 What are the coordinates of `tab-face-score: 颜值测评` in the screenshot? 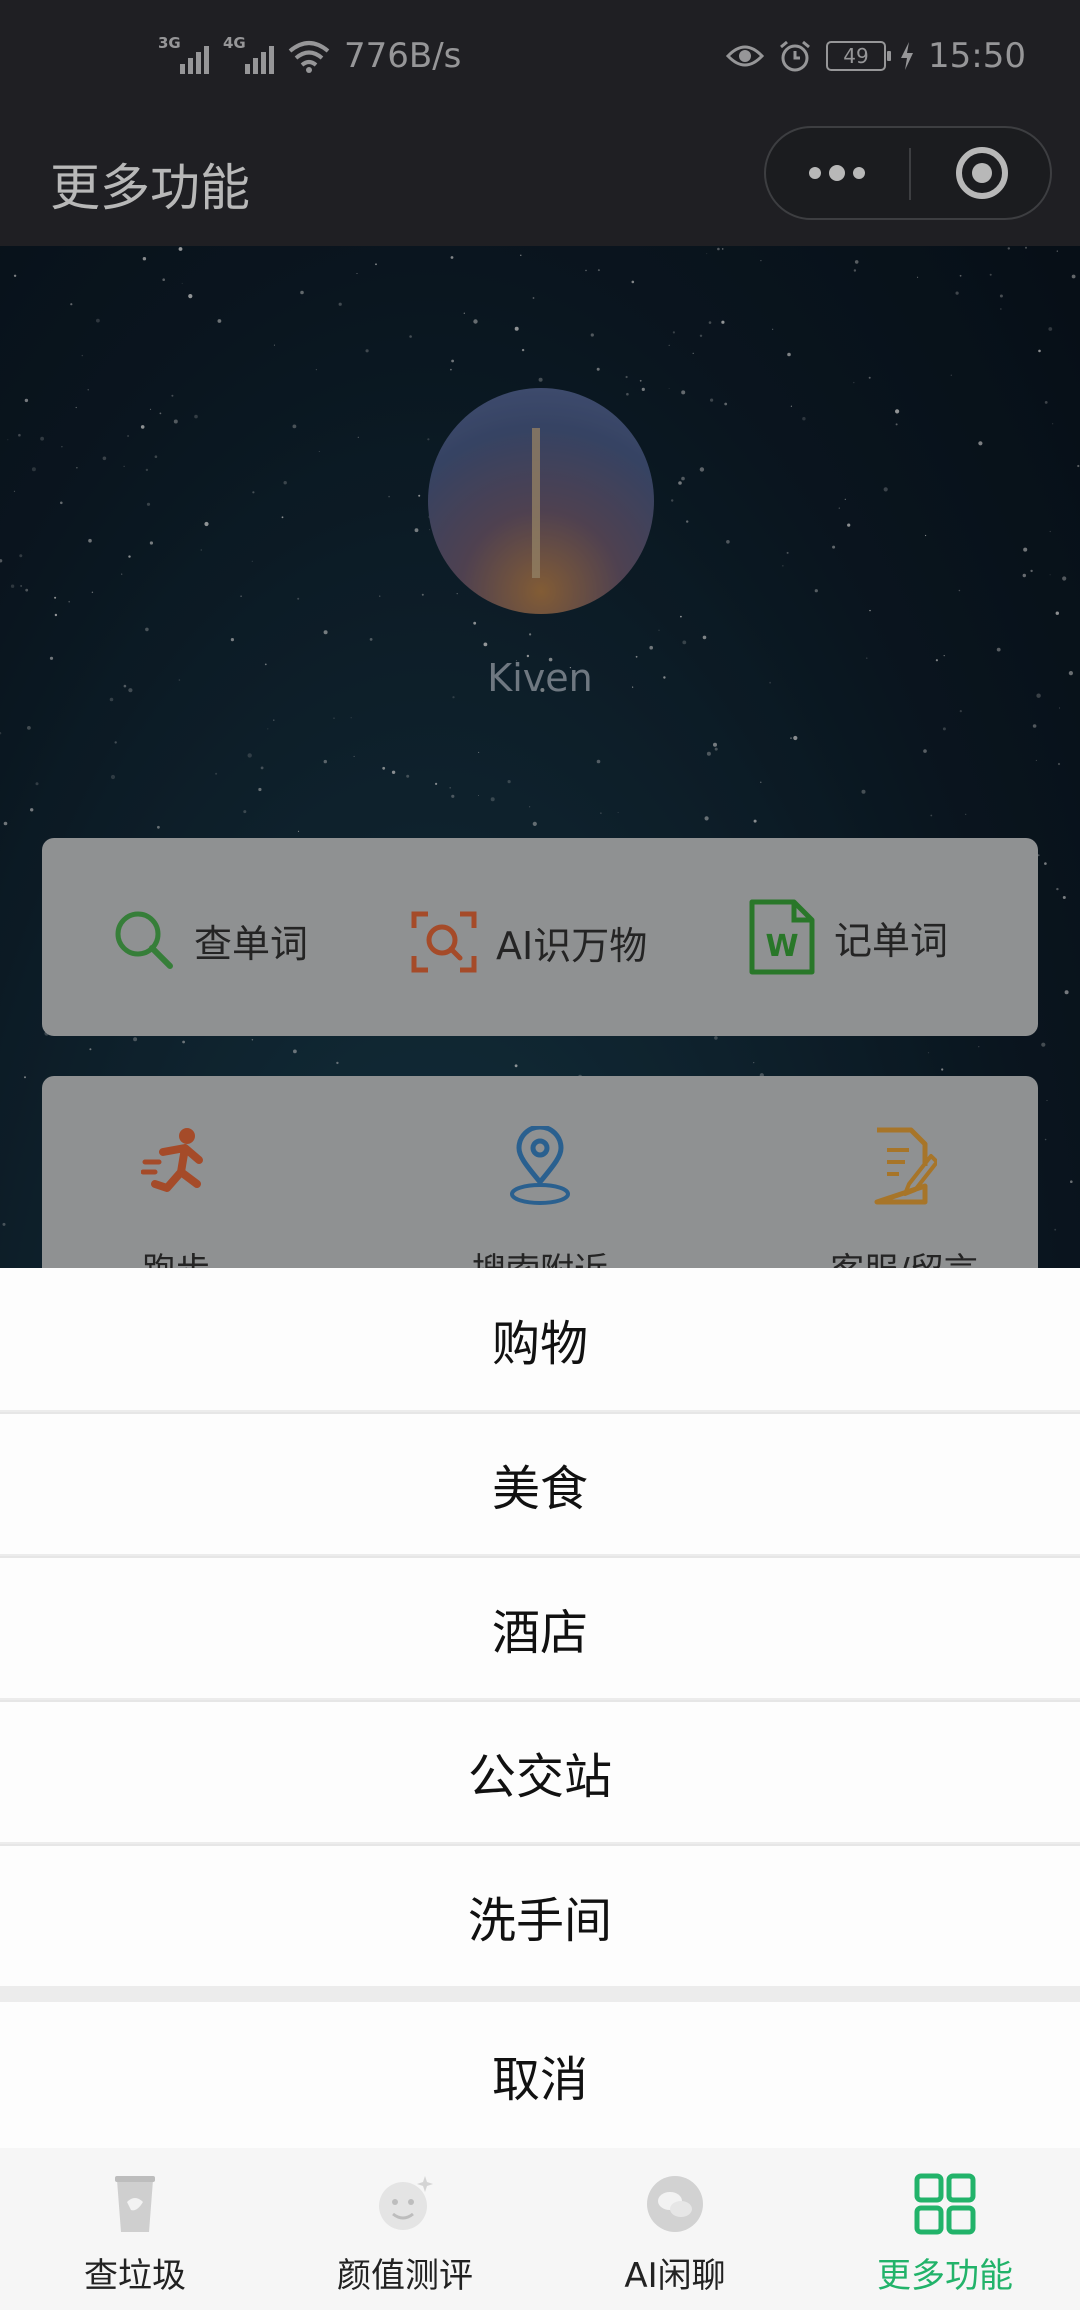 It's located at (405, 2229).